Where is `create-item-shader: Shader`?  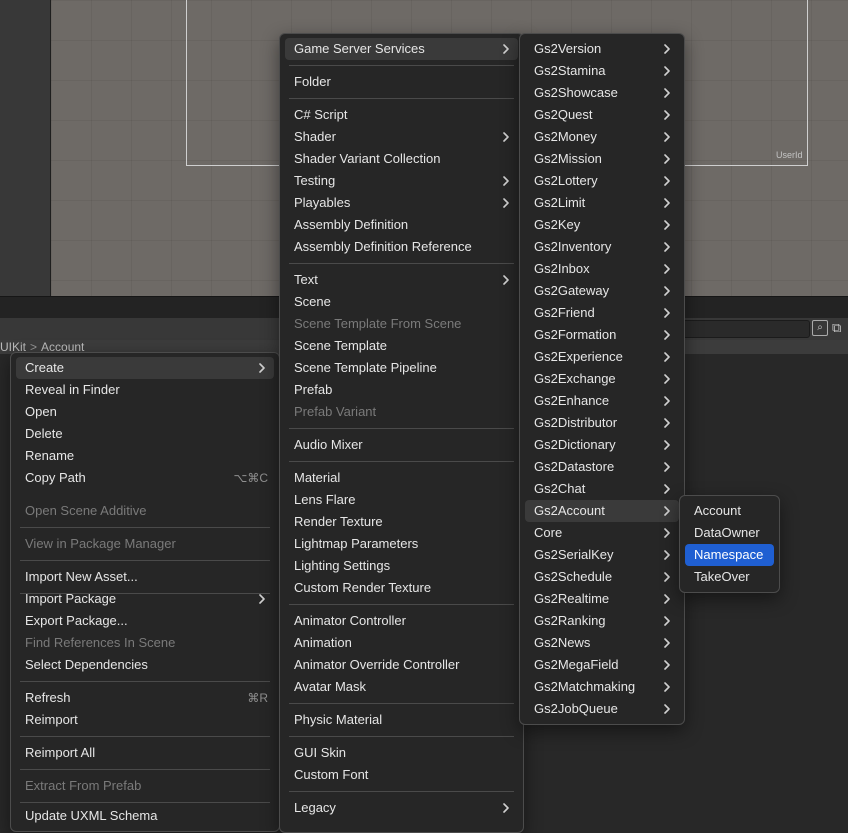 create-item-shader: Shader is located at coordinates (401, 137).